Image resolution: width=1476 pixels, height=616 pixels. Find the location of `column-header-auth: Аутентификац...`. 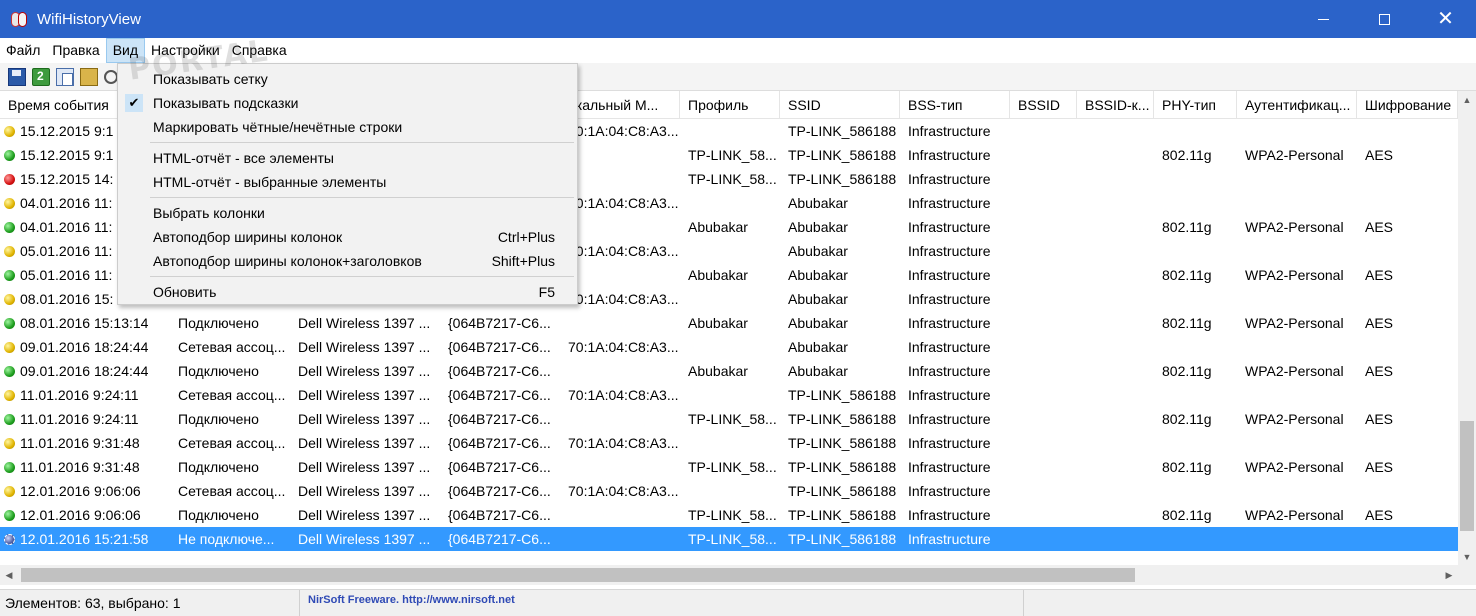

column-header-auth: Аутентификац... is located at coordinates (1297, 105).